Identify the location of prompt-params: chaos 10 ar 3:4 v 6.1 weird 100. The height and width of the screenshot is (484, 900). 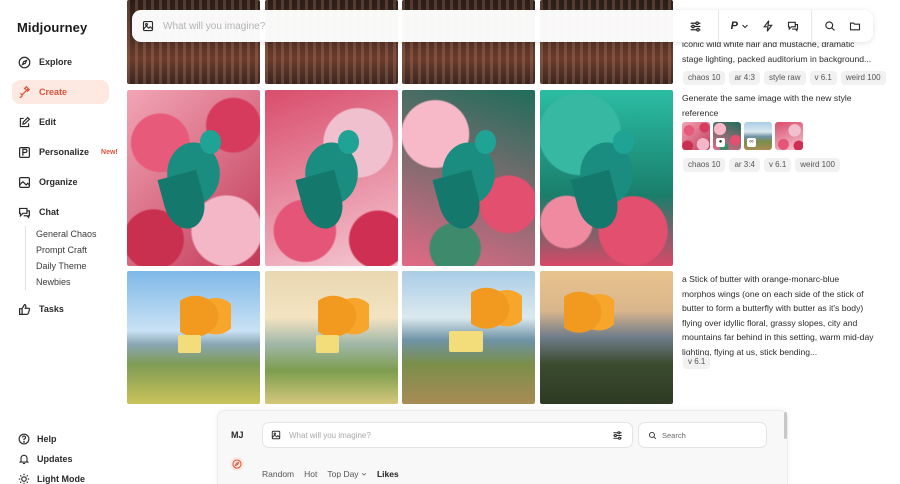
(761, 165).